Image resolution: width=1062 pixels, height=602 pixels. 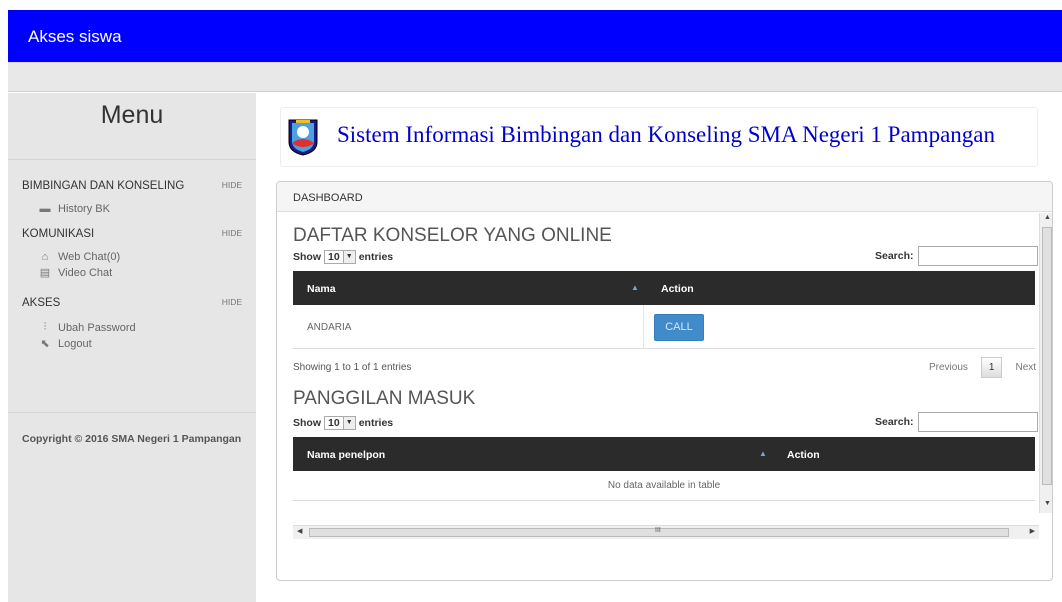 What do you see at coordinates (1046, 220) in the screenshot?
I see `scroll-up-icon: ▲` at bounding box center [1046, 220].